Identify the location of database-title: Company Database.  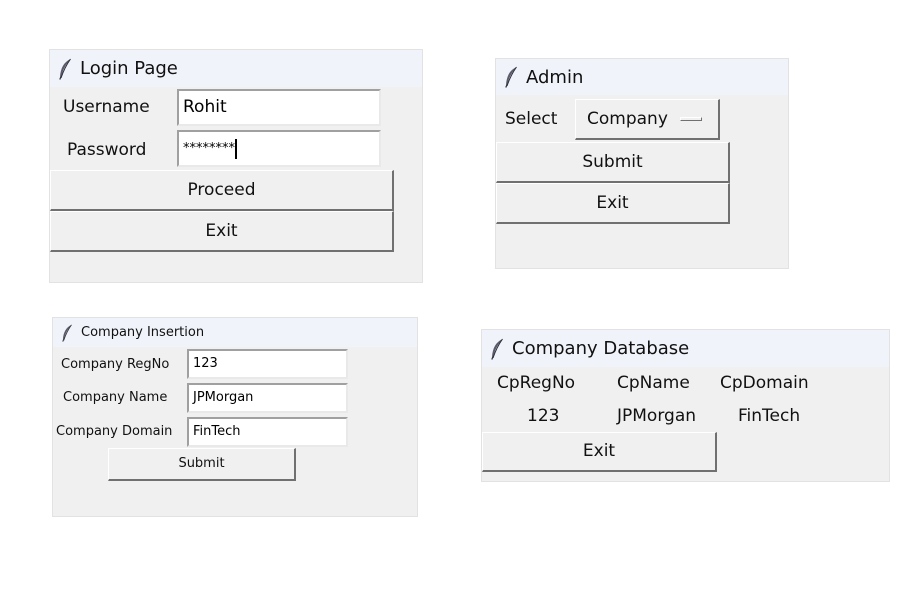
(601, 348).